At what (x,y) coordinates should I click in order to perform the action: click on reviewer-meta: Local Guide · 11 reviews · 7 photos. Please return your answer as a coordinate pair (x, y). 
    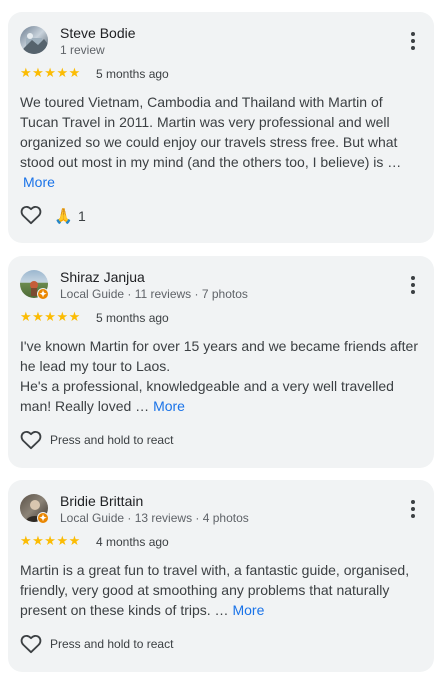
    Looking at the image, I should click on (154, 294).